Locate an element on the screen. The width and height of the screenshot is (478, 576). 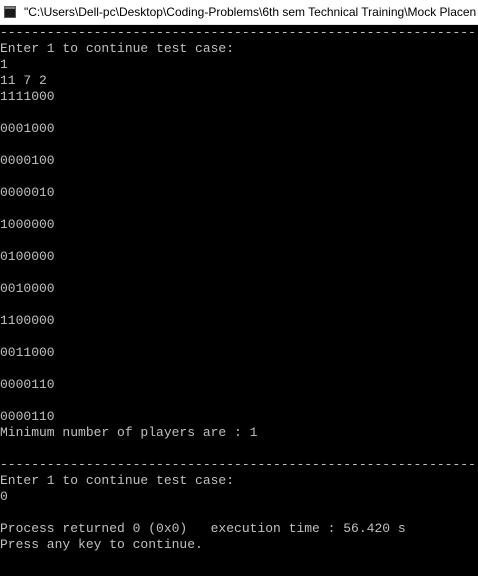
console-line: 0011000 is located at coordinates (27, 352).